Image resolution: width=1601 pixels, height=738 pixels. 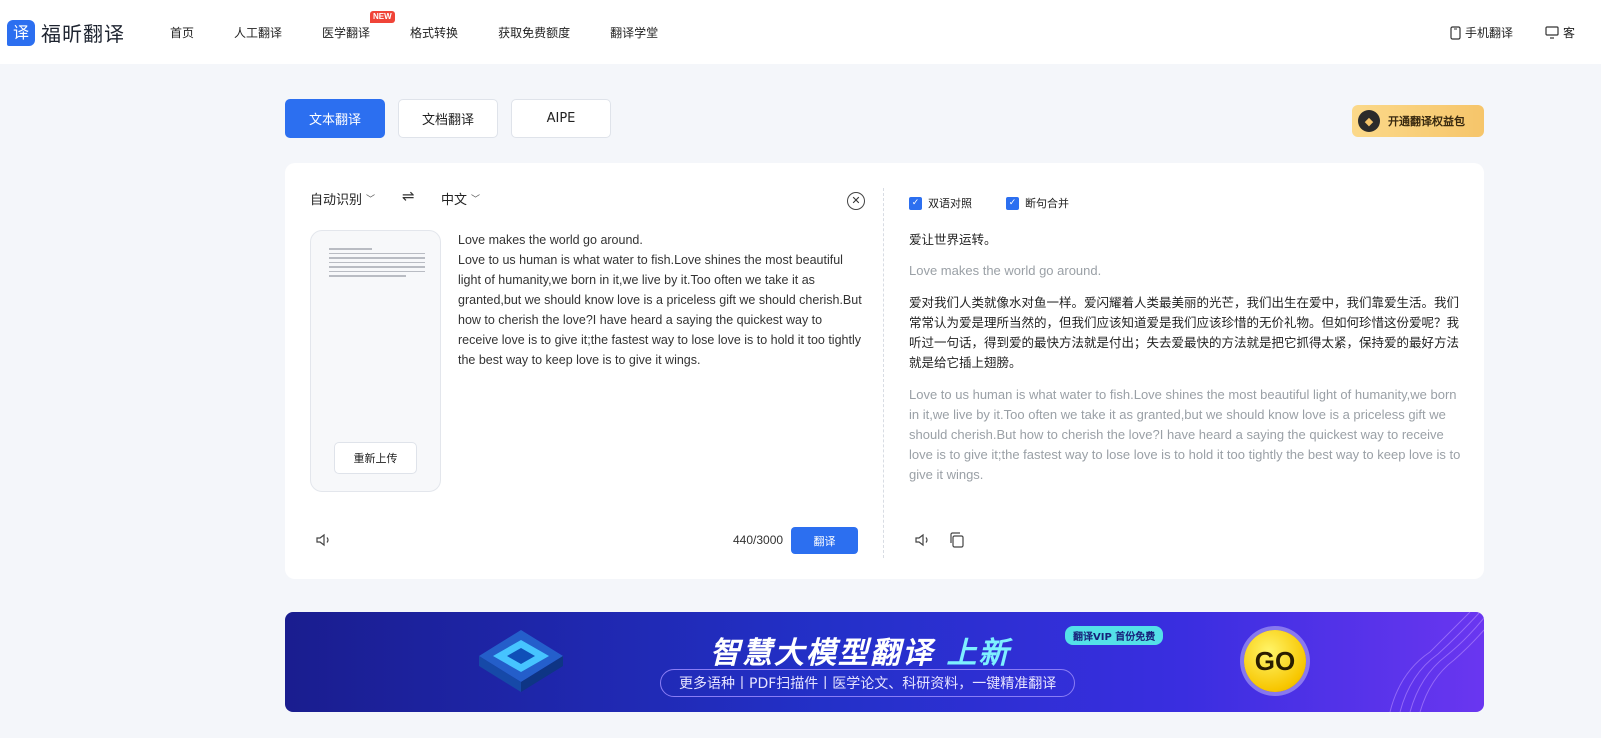 What do you see at coordinates (1569, 33) in the screenshot?
I see `client-label: 客` at bounding box center [1569, 33].